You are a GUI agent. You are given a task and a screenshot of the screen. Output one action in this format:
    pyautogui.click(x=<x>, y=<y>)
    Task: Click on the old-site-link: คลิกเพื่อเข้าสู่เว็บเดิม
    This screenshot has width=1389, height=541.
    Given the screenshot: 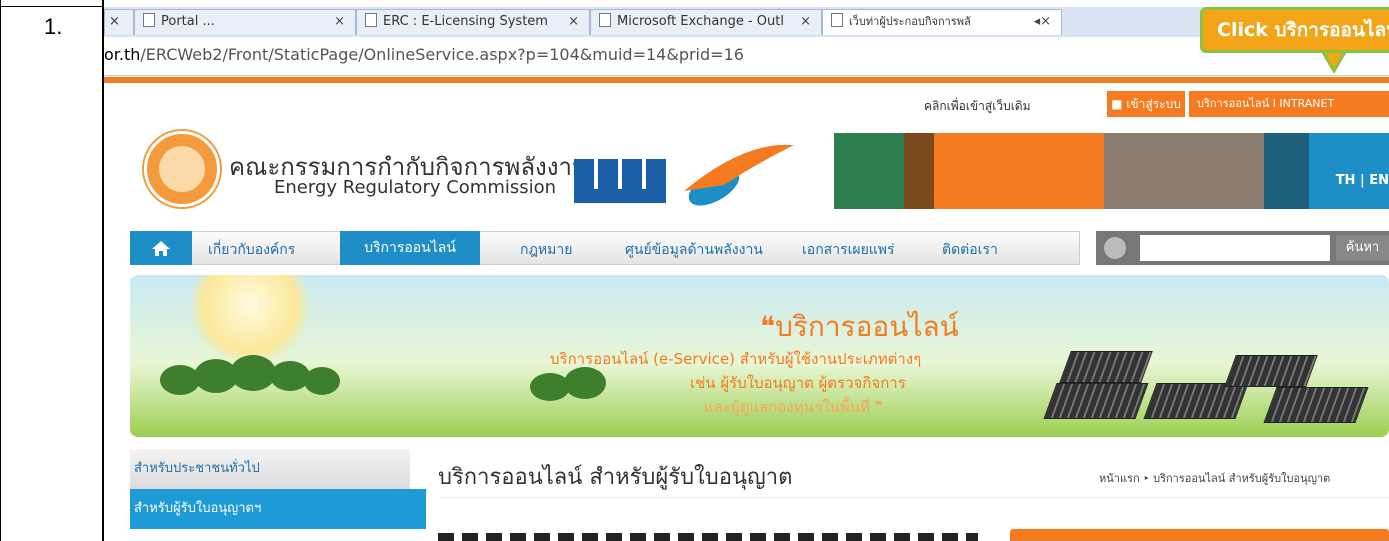 What is the action you would take?
    pyautogui.click(x=977, y=106)
    